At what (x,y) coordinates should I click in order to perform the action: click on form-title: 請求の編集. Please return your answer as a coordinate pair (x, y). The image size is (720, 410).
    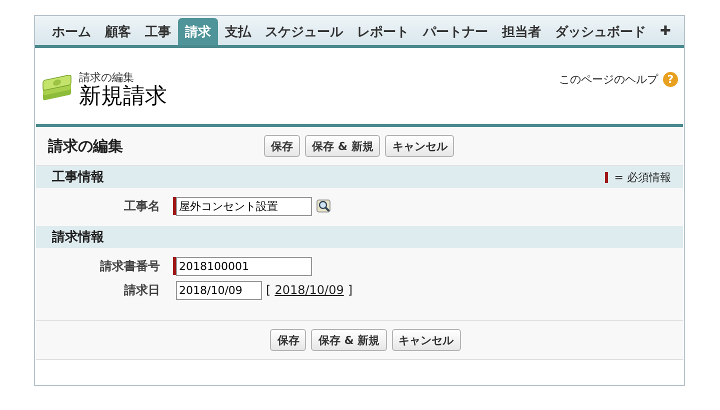
    Looking at the image, I should click on (86, 146).